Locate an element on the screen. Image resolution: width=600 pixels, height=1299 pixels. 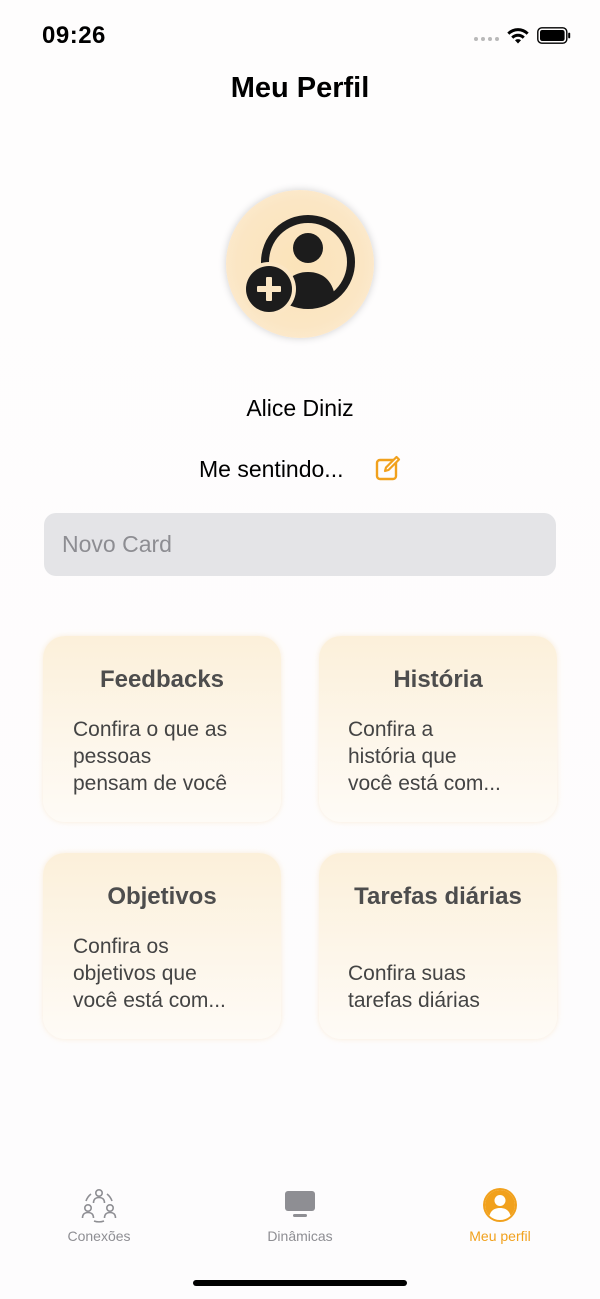
card-description: Confira suas tarefas diárias is located at coordinates (440, 987).